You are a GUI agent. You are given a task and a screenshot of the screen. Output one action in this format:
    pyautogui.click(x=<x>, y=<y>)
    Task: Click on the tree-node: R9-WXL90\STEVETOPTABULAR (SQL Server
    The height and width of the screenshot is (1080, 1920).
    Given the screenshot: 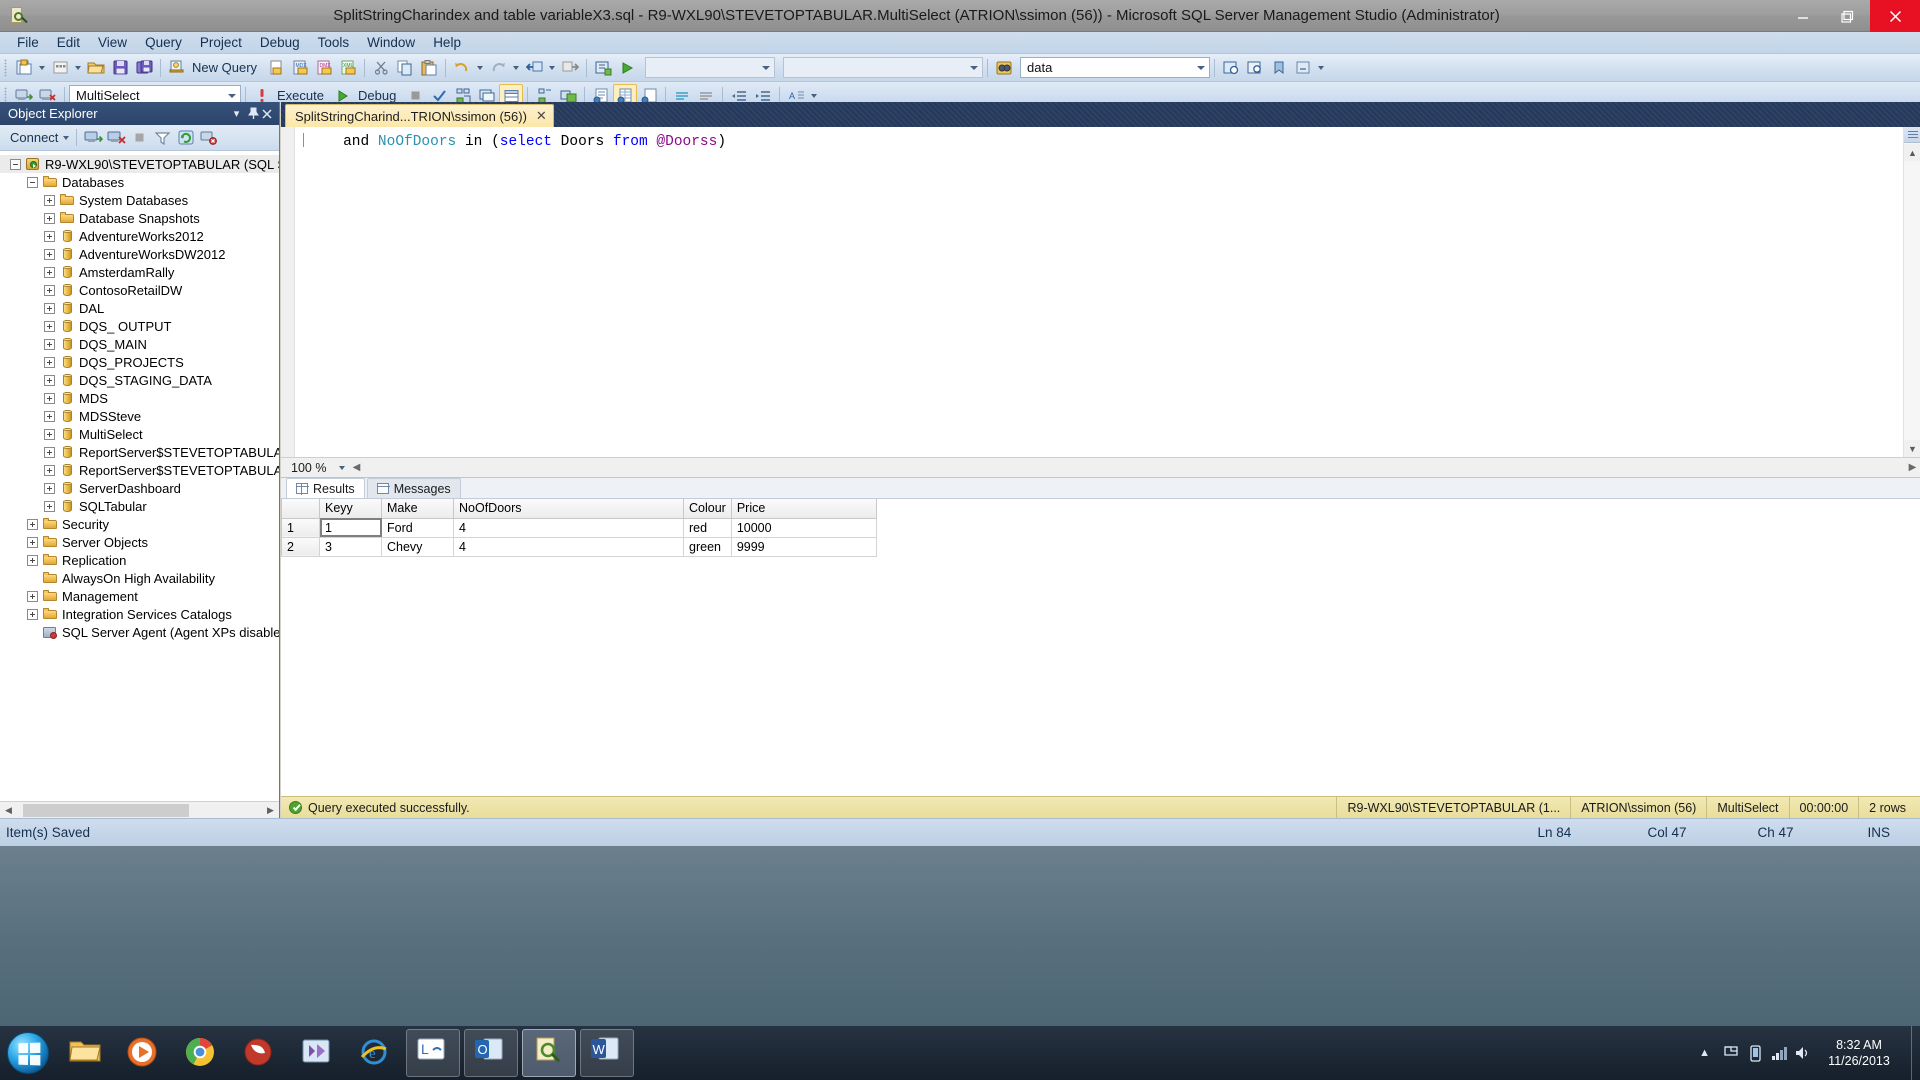 What is the action you would take?
    pyautogui.click(x=139, y=164)
    